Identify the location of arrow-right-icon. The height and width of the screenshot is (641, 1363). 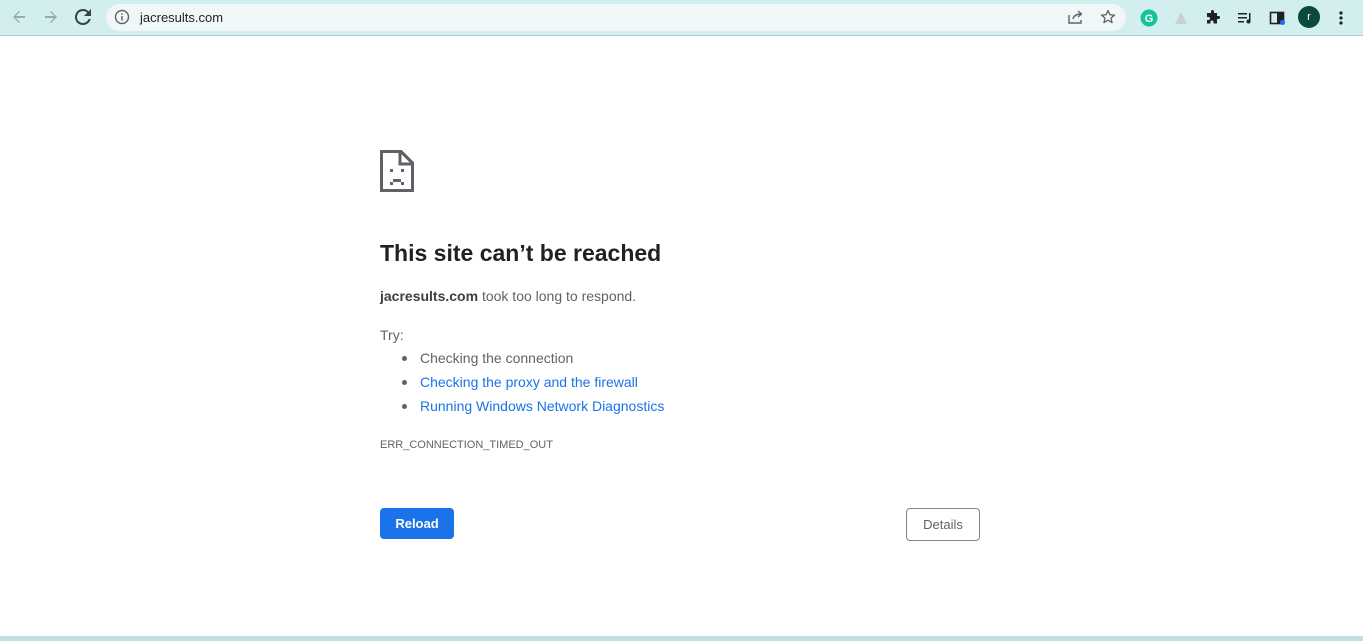
(51, 17).